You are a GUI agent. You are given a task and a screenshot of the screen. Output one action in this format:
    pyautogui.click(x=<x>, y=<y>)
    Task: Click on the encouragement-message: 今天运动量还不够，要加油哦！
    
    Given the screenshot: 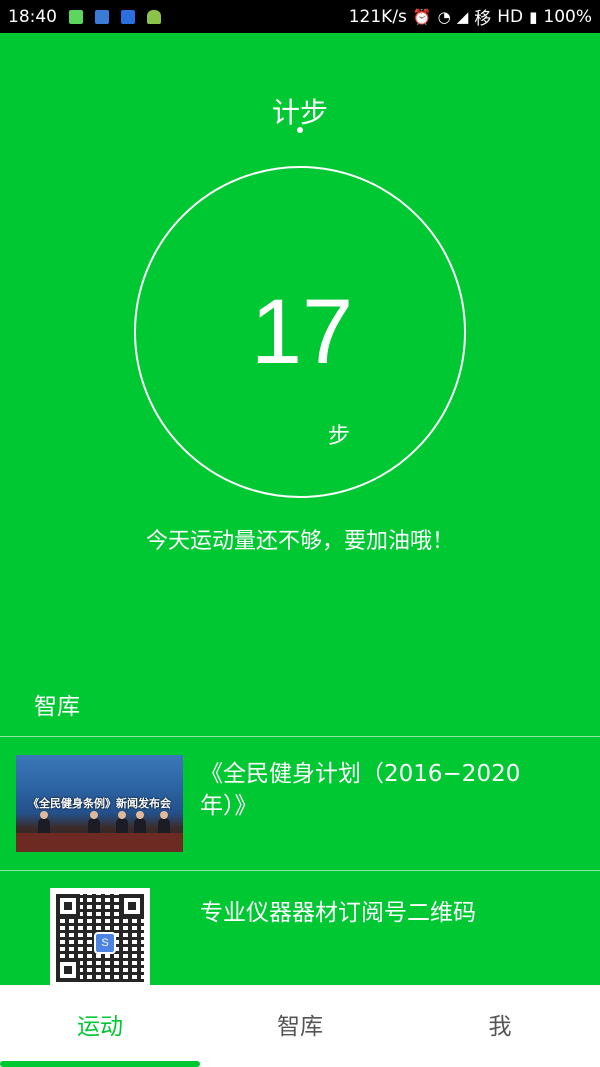 What is the action you would take?
    pyautogui.click(x=299, y=541)
    